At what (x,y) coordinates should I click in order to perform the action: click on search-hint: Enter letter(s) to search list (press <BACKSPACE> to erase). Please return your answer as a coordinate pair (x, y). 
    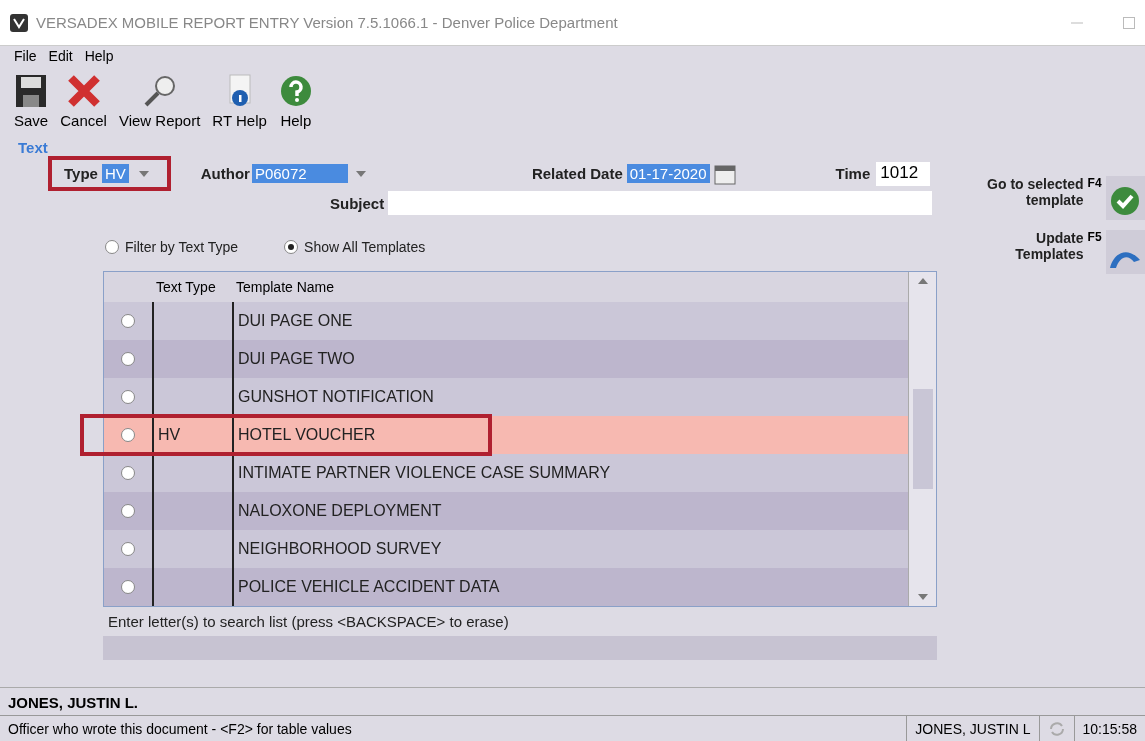
    Looking at the image, I should click on (309, 621).